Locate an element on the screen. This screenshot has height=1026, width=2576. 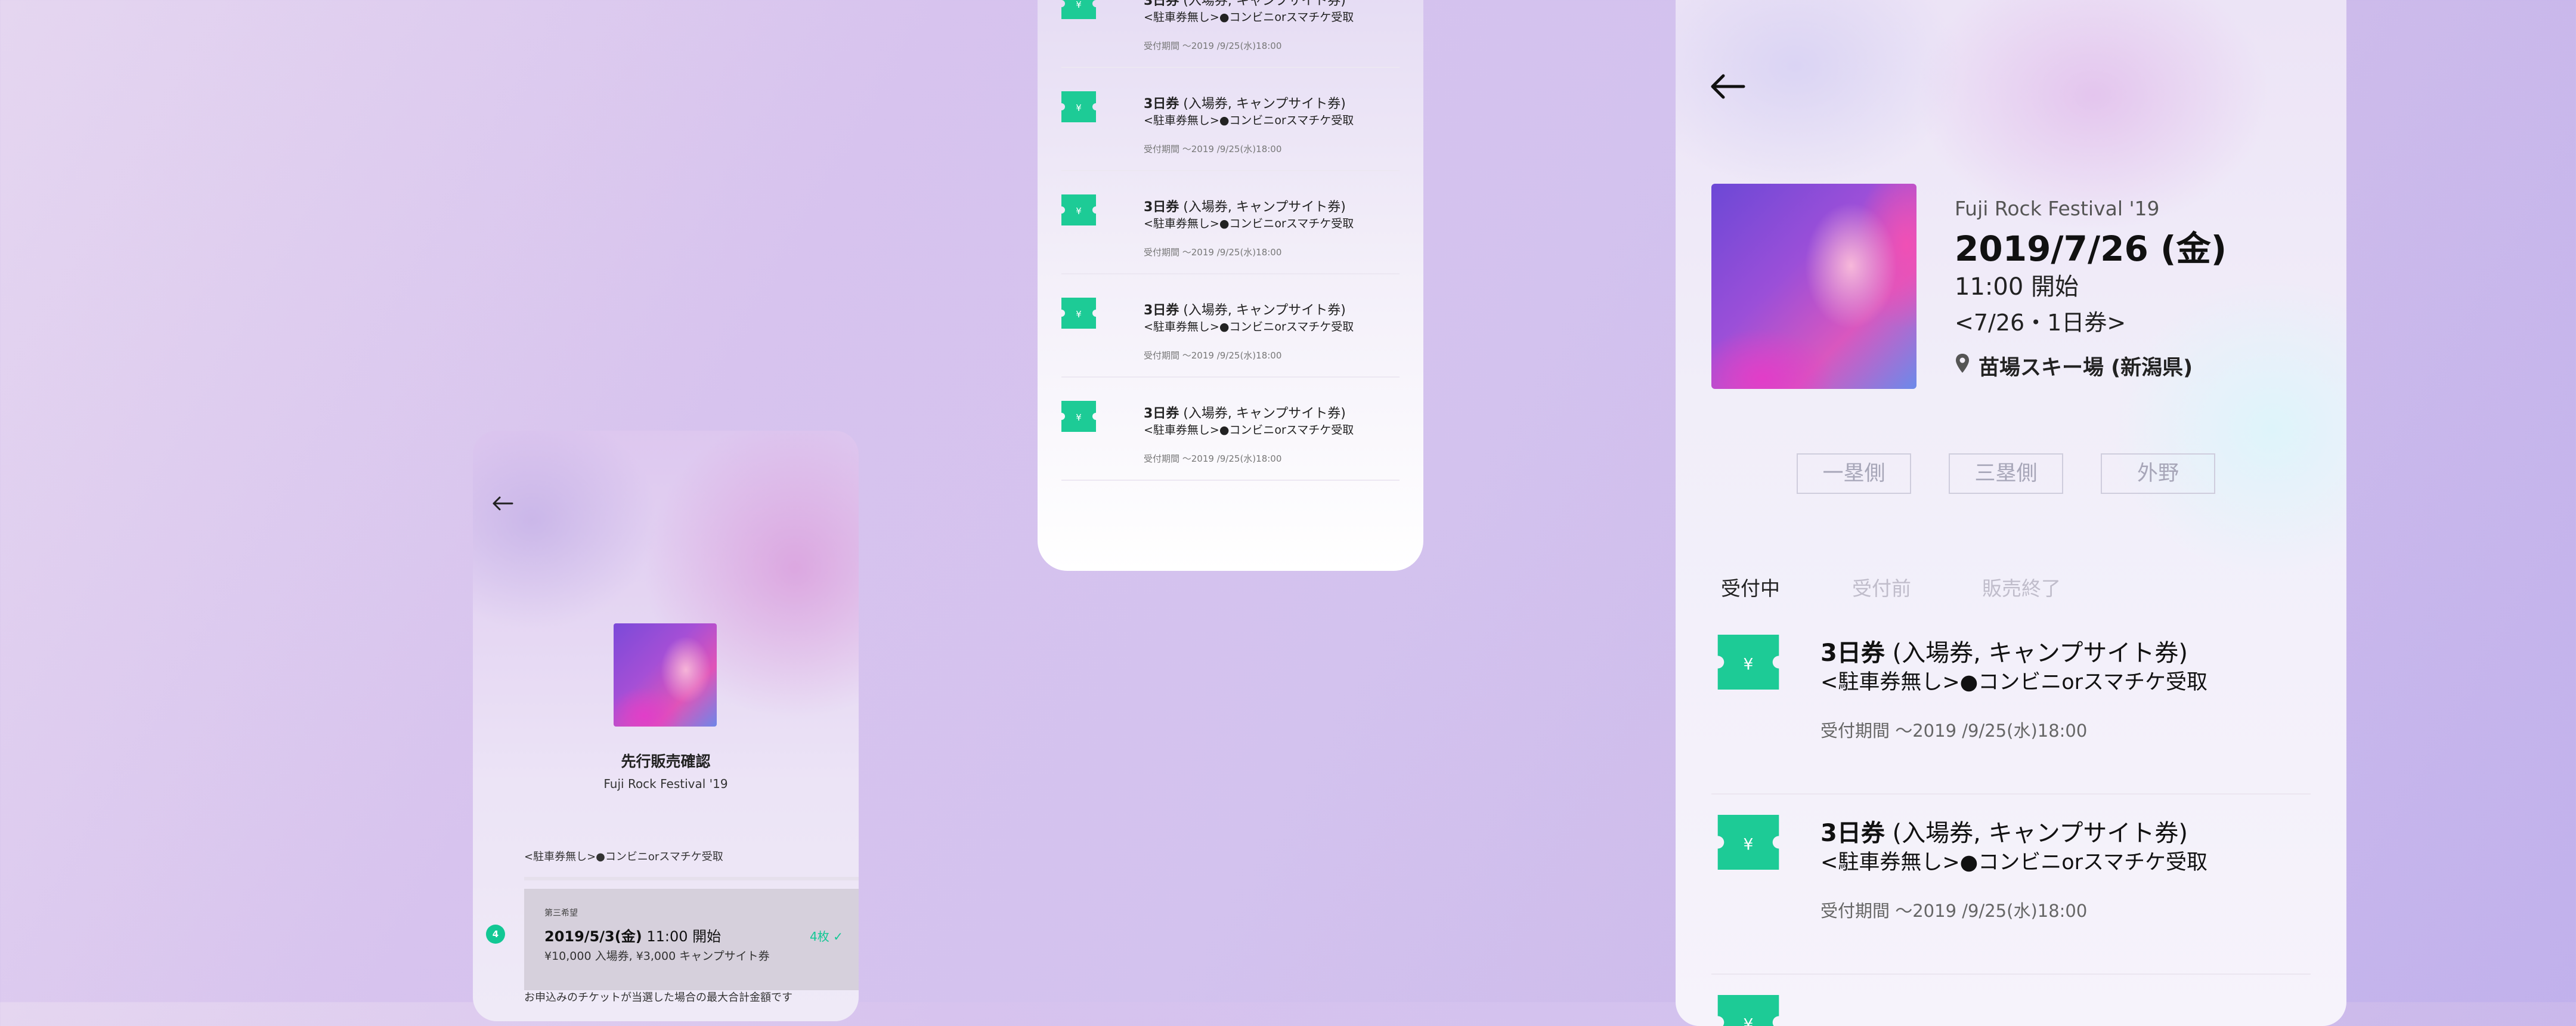
ticket-type: <7/26・1日券> is located at coordinates (2041, 323).